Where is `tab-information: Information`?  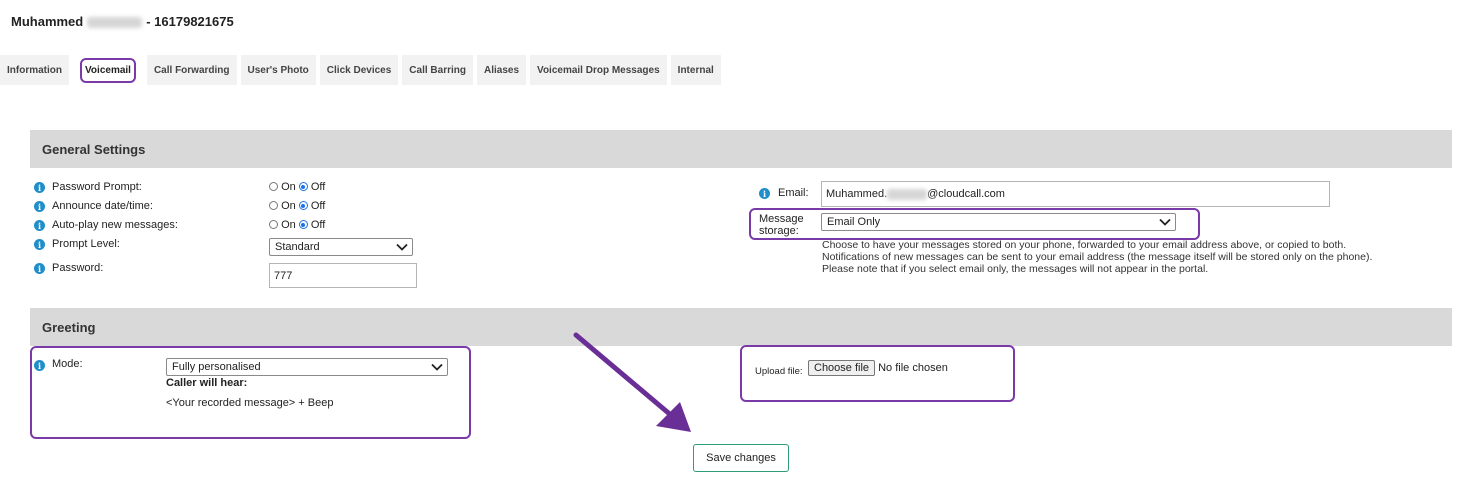 tab-information: Information is located at coordinates (34, 70).